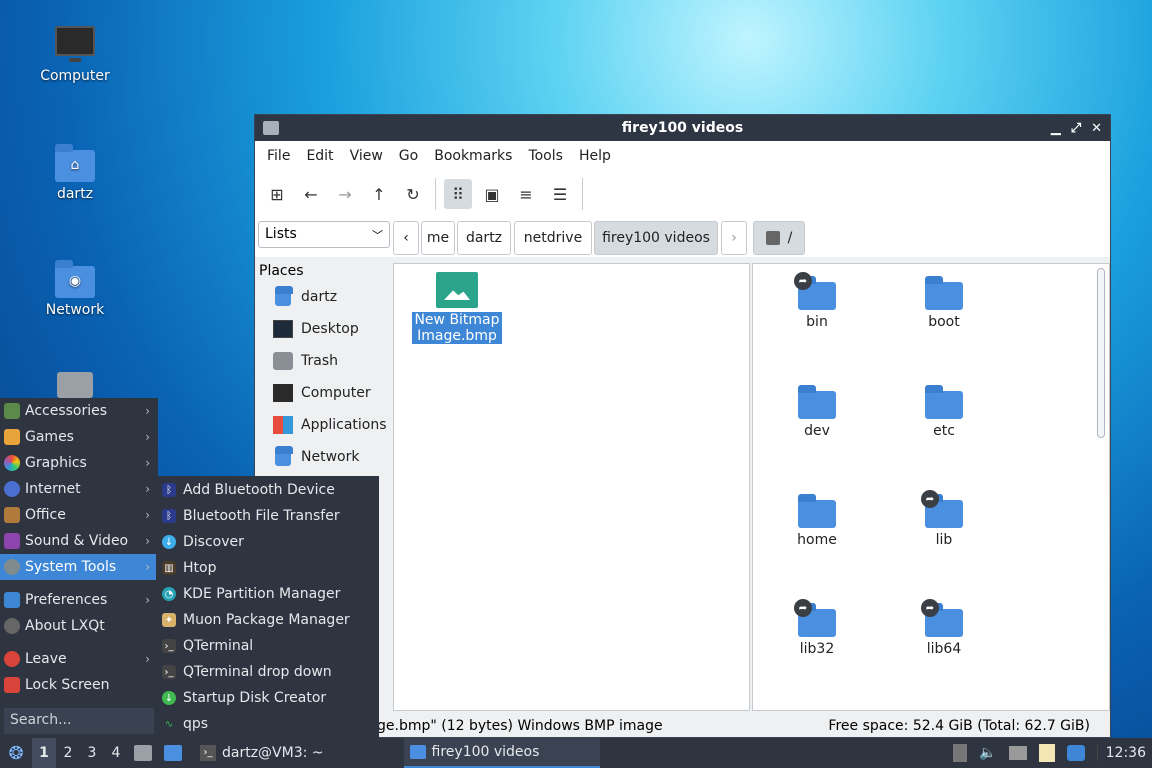 The image size is (1152, 768). I want to click on view-mode-select: Lists ﹀, so click(324, 234).